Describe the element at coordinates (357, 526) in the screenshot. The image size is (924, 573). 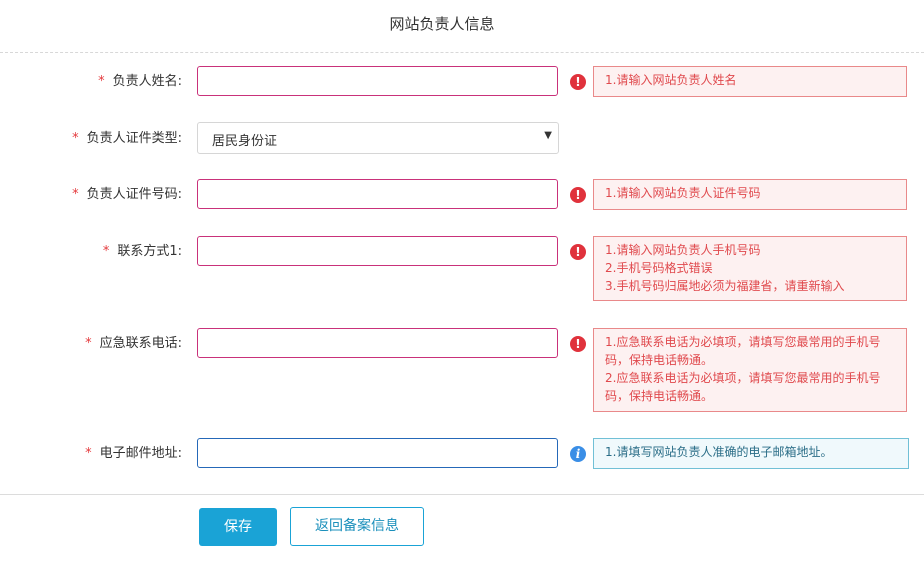
I see `back-to-filing-info-button: 返回备案信息` at that location.